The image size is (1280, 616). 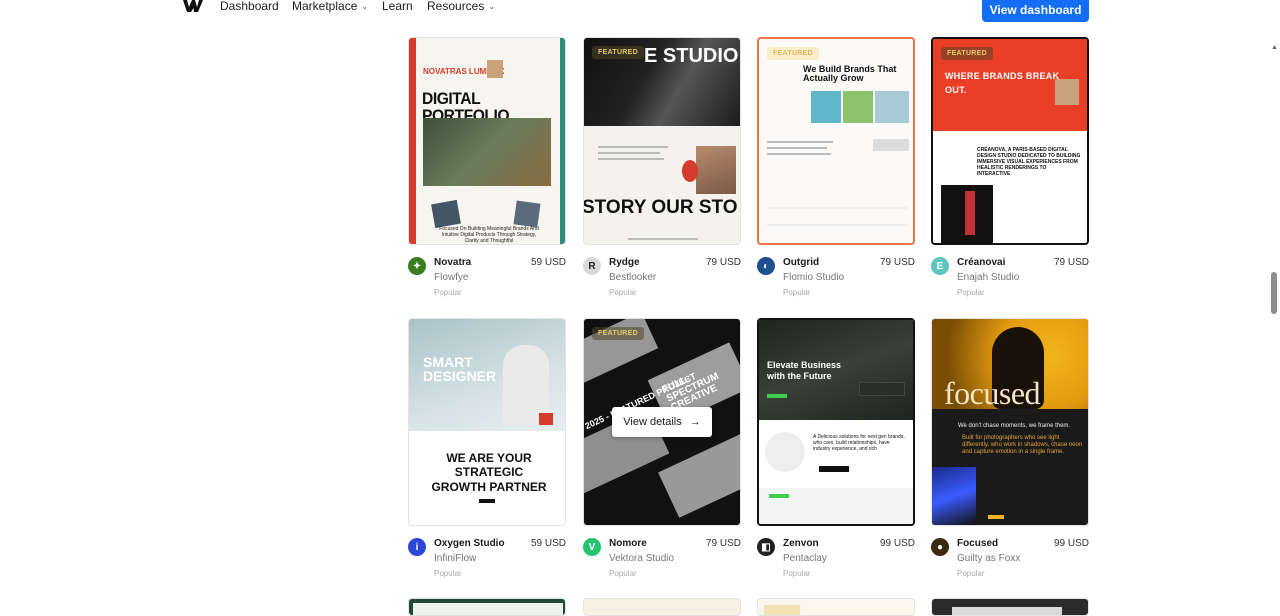 What do you see at coordinates (891, 145) in the screenshot?
I see `thumbnail-strip` at bounding box center [891, 145].